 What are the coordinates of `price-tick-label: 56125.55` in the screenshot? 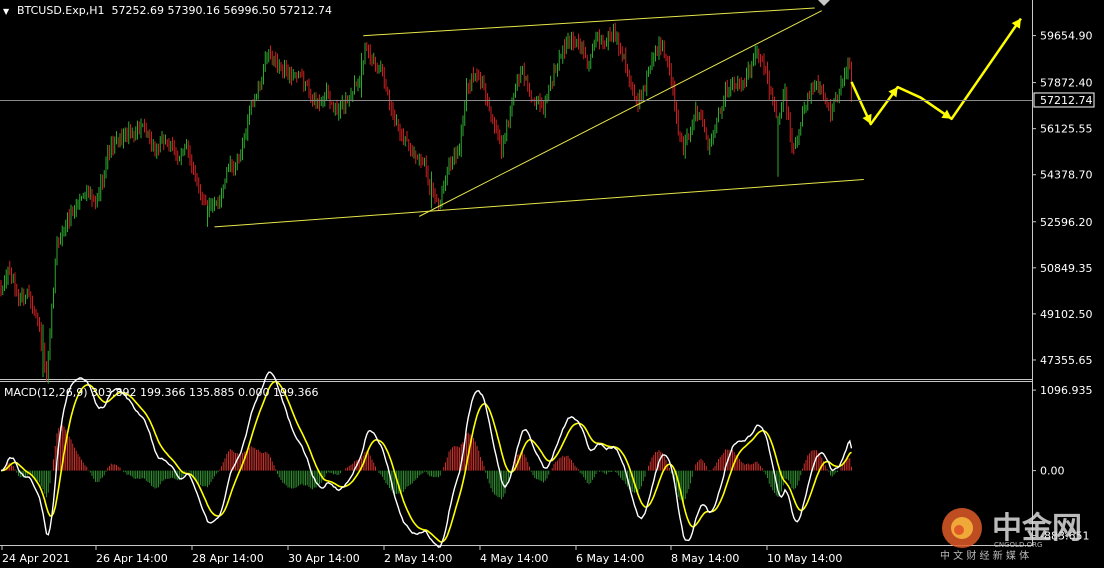 It's located at (1066, 129).